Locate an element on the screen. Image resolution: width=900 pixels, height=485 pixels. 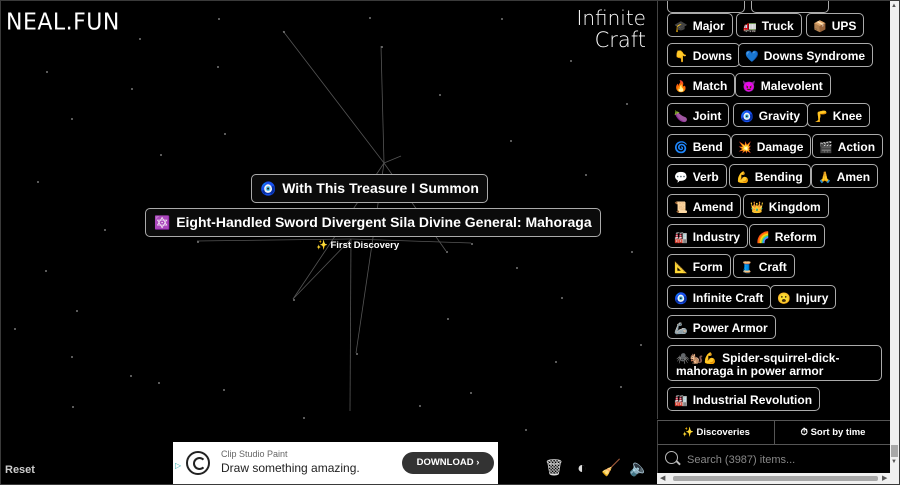
item-emoji-icon: 🌈 is located at coordinates (763, 238).